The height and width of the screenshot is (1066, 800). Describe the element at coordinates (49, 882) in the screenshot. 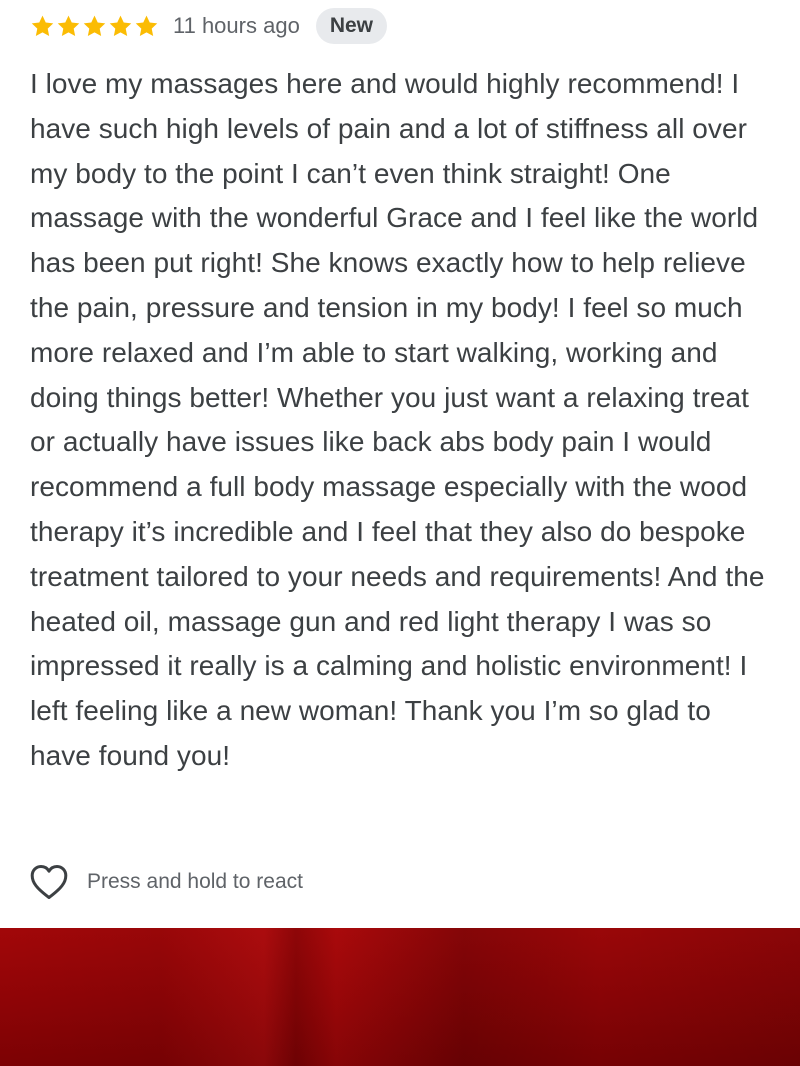

I see `heart-outline-icon` at that location.